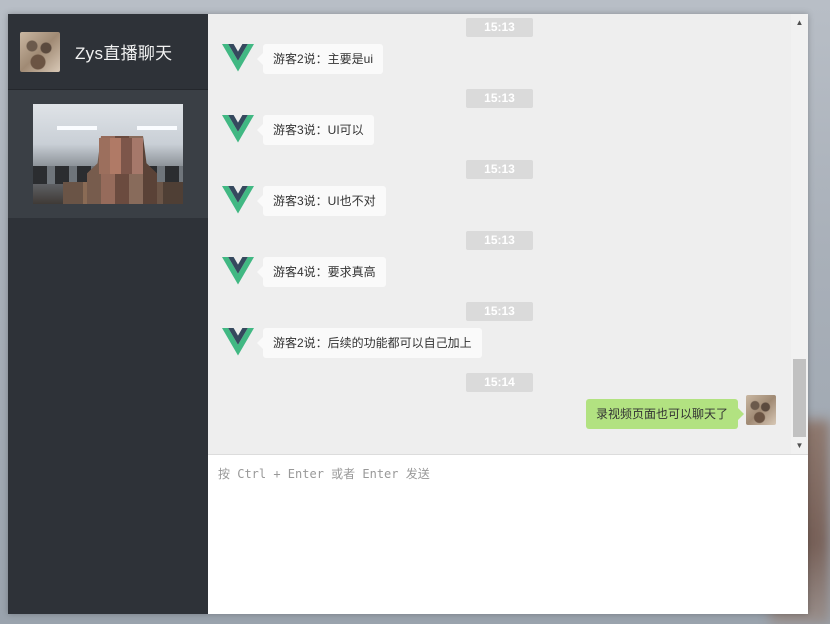 This screenshot has height=624, width=830. Describe the element at coordinates (665, 414) in the screenshot. I see `message-bubble-self: 录视频页面也可以聊天了` at that location.